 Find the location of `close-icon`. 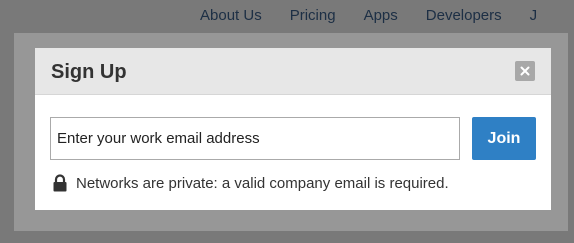

close-icon is located at coordinates (525, 71).